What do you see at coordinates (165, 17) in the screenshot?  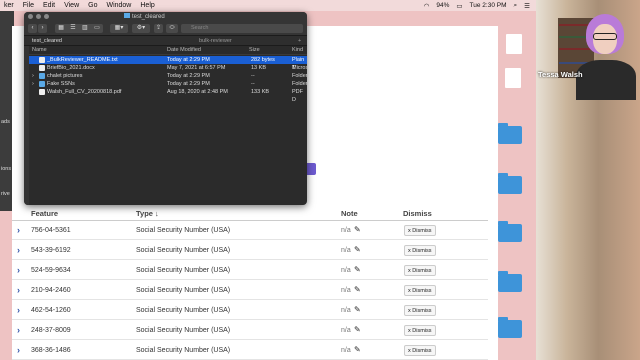 I see `finder-titlebar: test_cleared` at bounding box center [165, 17].